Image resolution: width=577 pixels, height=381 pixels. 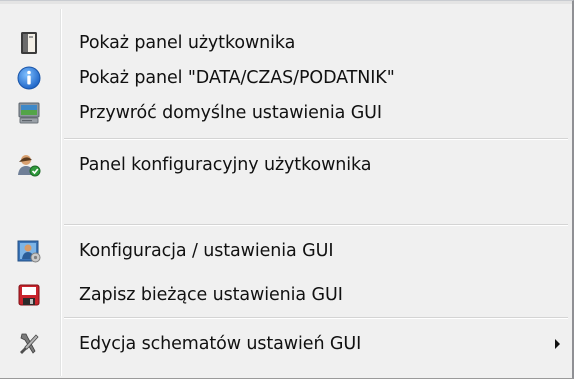 What do you see at coordinates (557, 344) in the screenshot?
I see `submenu-arrow-icon` at bounding box center [557, 344].